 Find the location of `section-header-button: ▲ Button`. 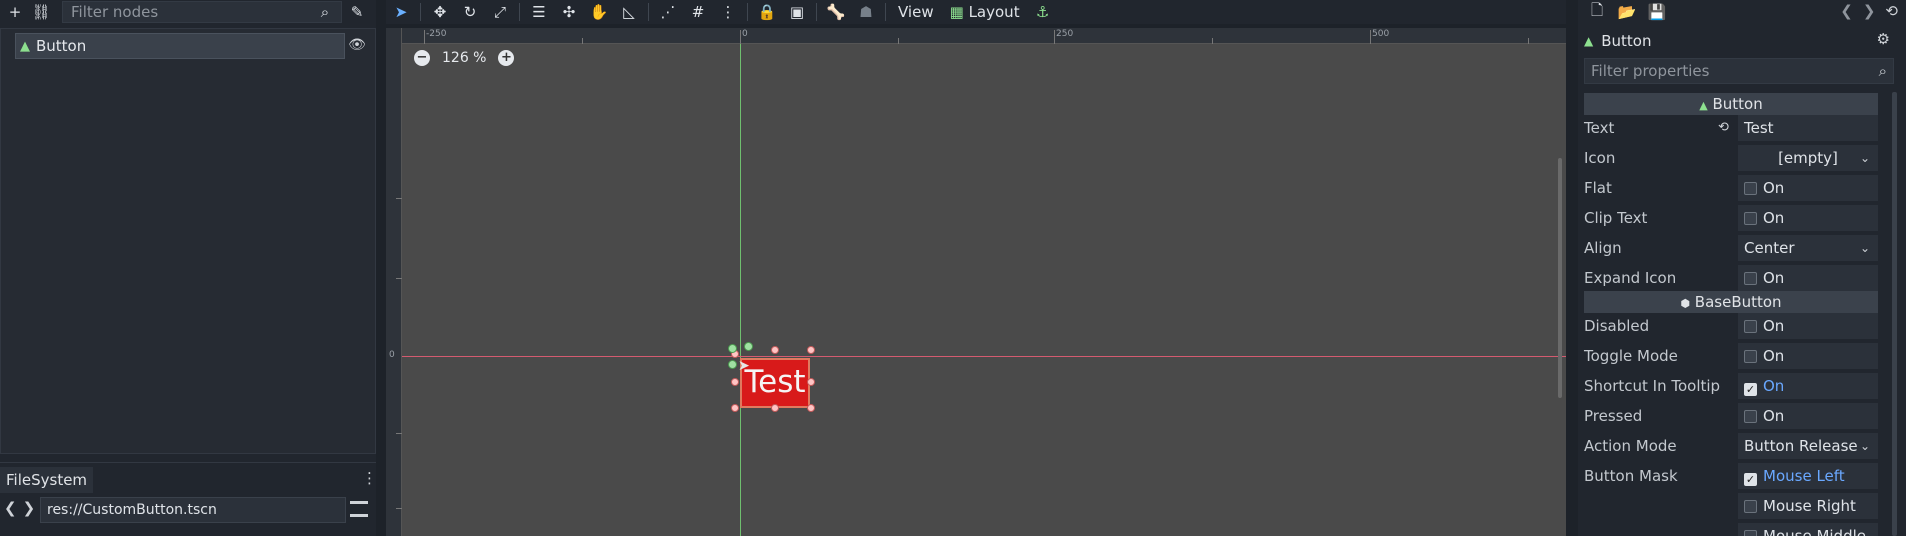

section-header-button: ▲ Button is located at coordinates (1731, 104).